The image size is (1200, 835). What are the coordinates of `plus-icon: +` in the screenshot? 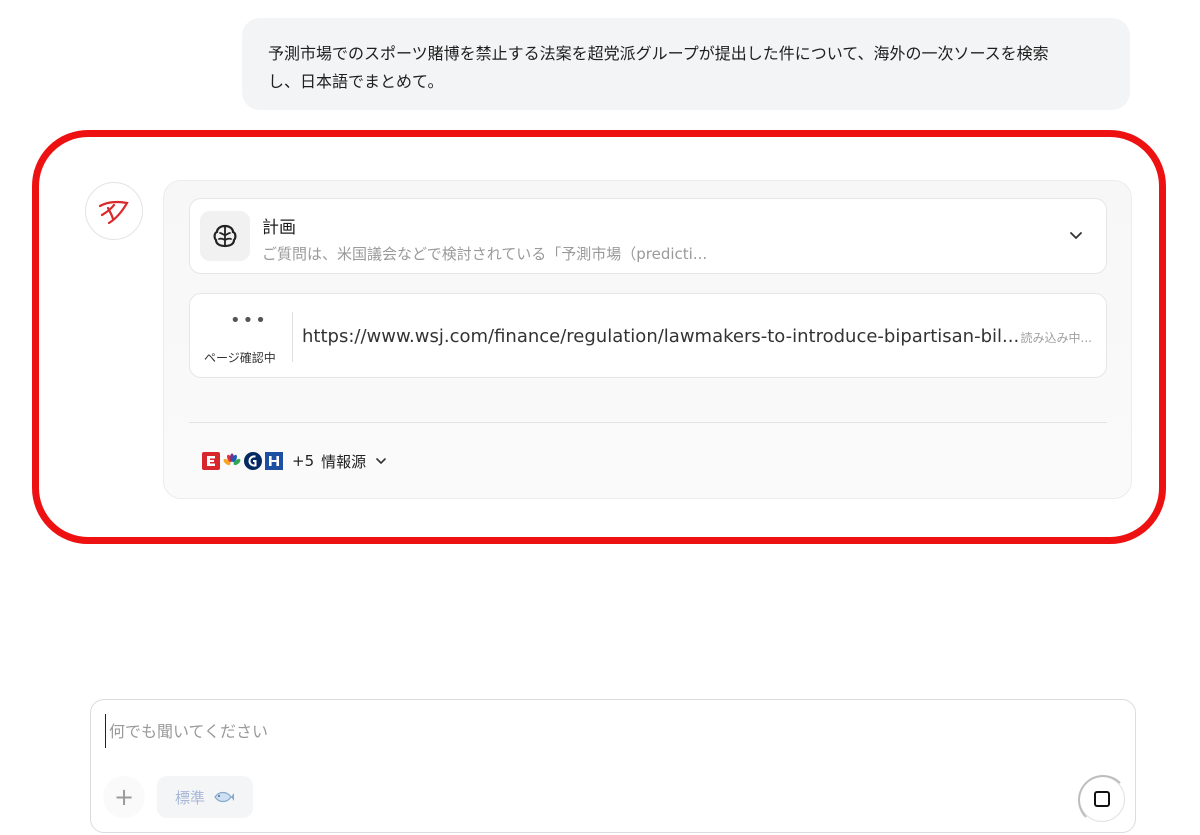 It's located at (124, 797).